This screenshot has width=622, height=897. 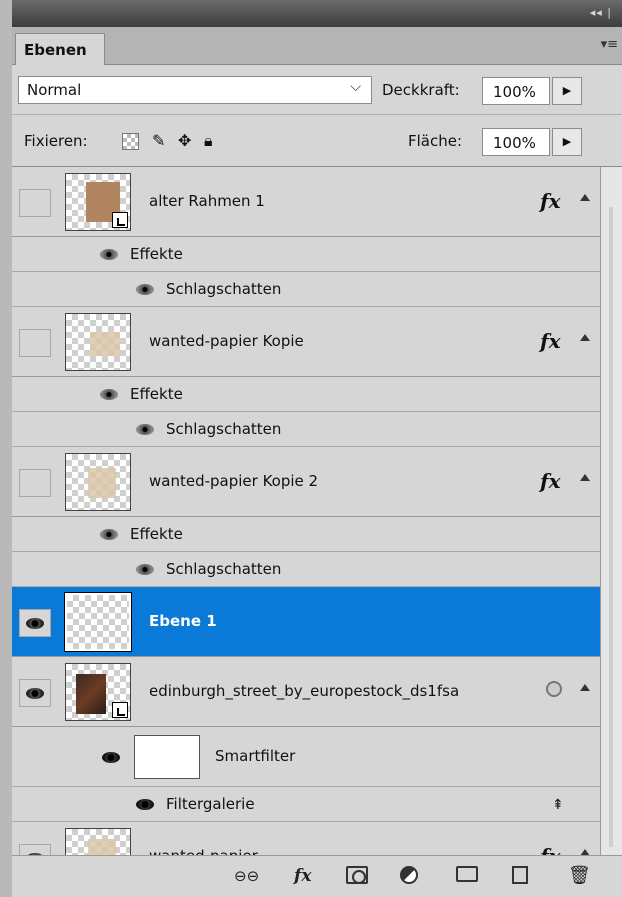 I want to click on smartfilter-row: Smartfilter, so click(x=306, y=757).